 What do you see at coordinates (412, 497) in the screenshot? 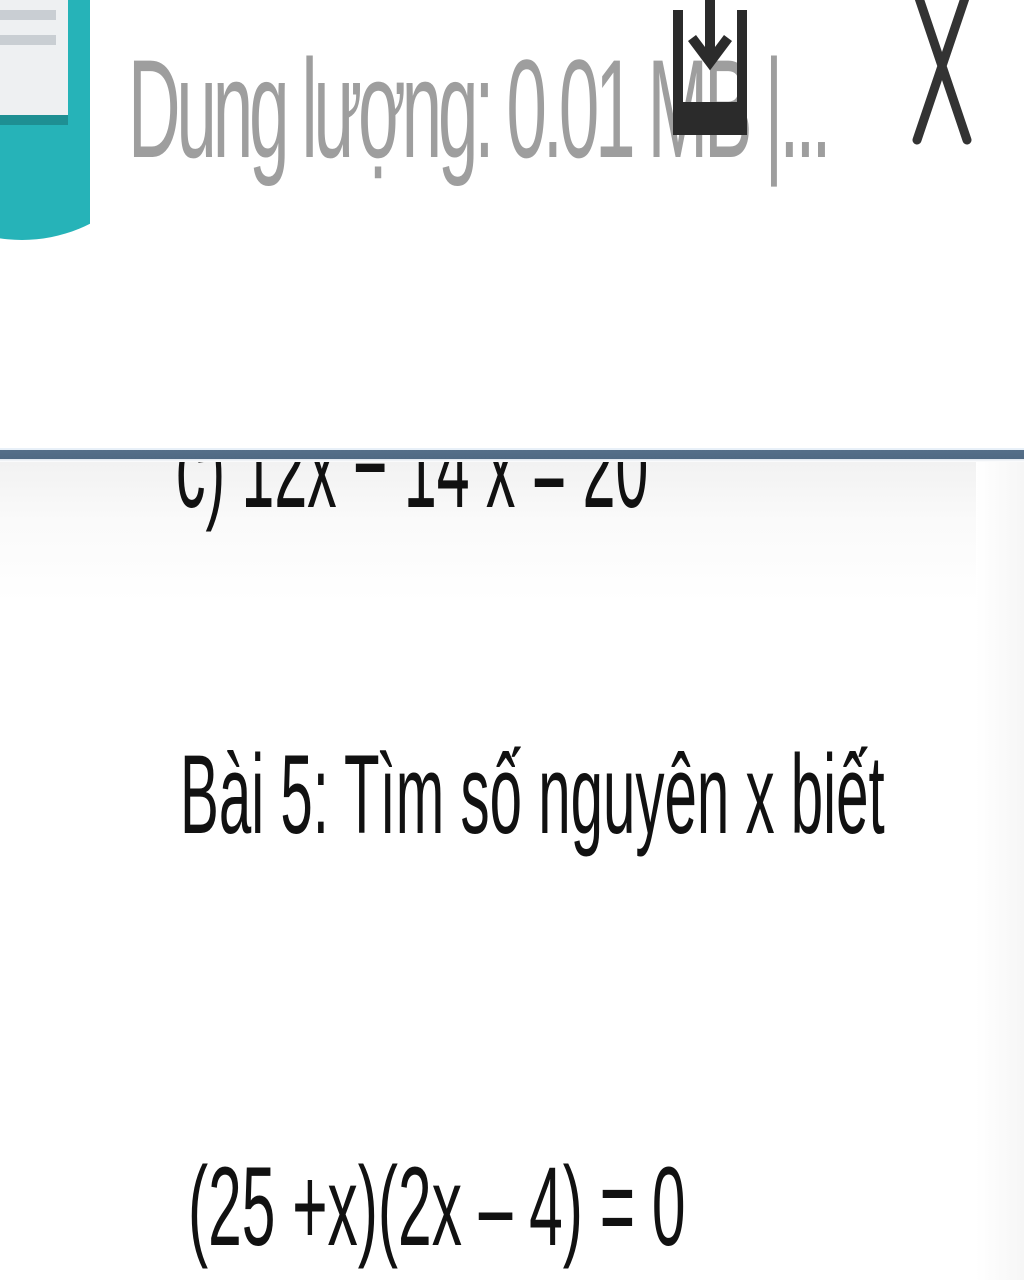
I see `partial-exercise-line: c) 12x − 14 x = 20` at bounding box center [412, 497].